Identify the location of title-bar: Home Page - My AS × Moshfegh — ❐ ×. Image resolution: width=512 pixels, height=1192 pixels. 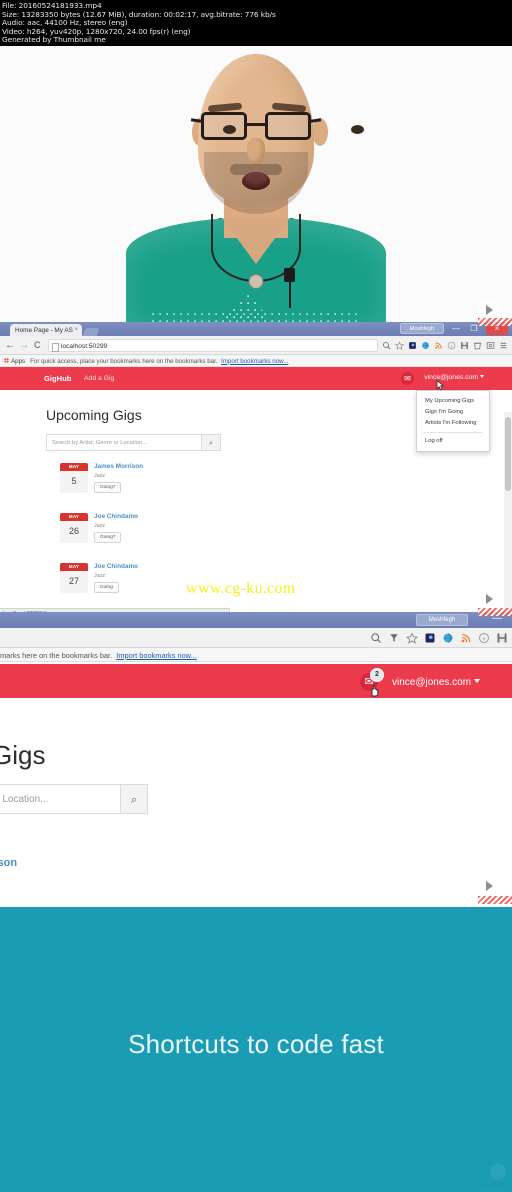
(256, 329).